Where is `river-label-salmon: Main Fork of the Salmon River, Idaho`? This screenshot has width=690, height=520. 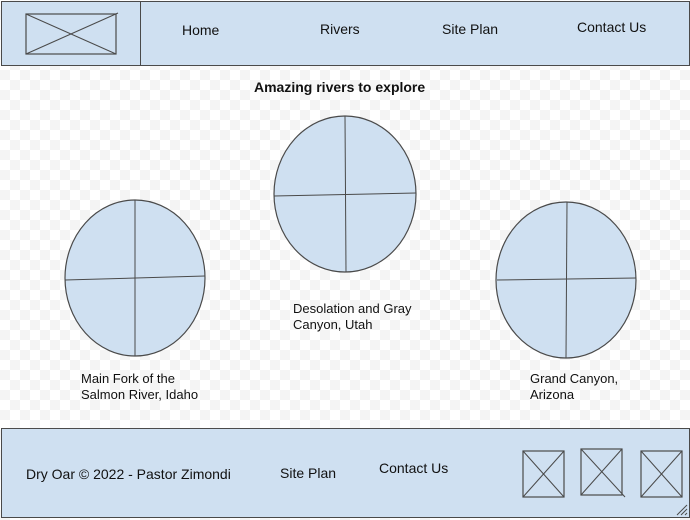
river-label-salmon: Main Fork of the Salmon River, Idaho is located at coordinates (139, 387).